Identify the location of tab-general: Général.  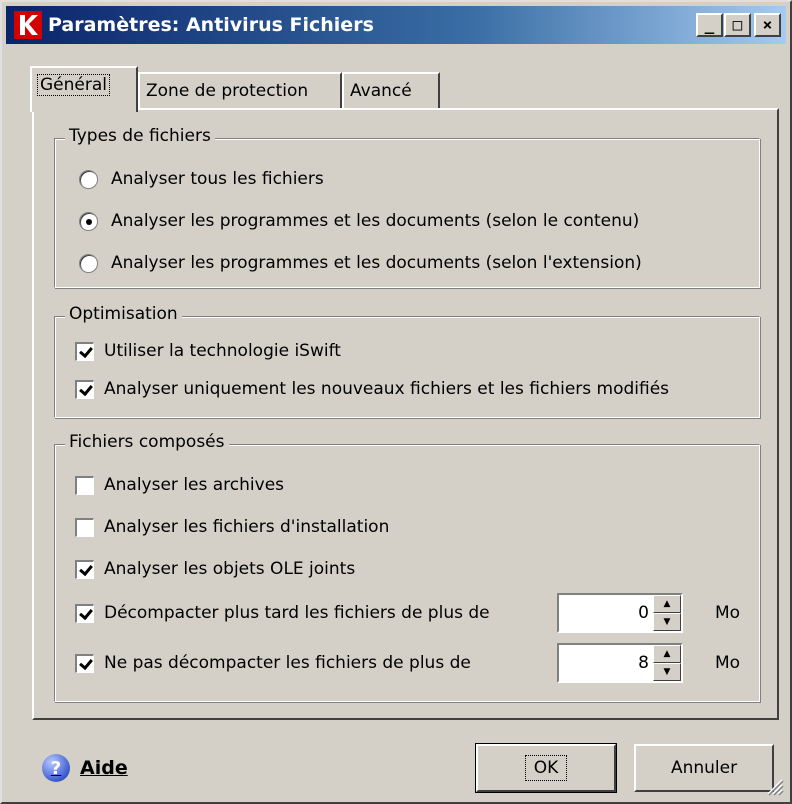
(84, 89).